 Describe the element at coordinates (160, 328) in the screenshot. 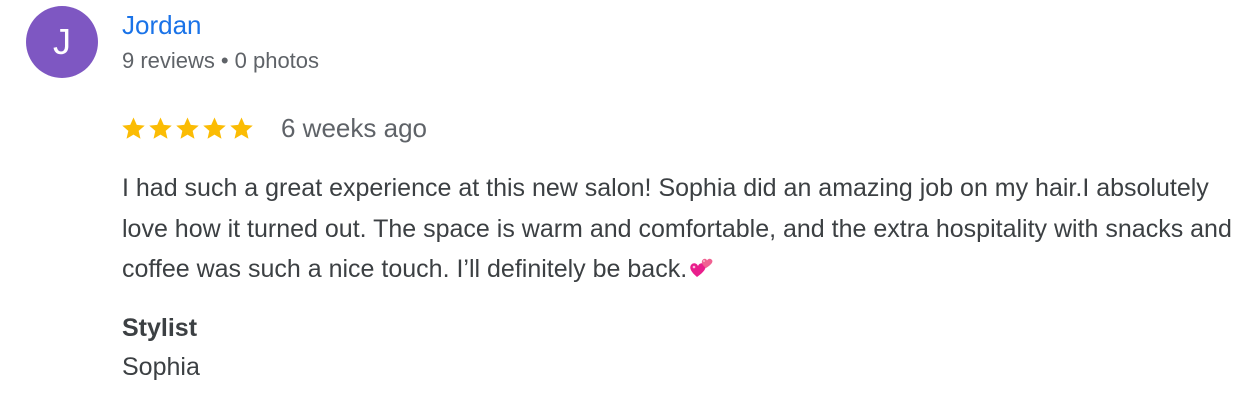

I see `attribute-label: Stylist` at that location.